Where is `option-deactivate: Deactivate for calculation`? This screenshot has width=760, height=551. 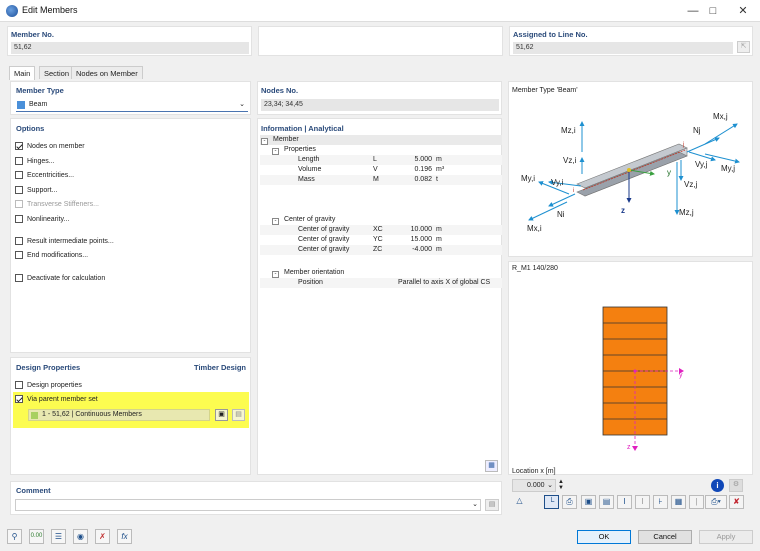 option-deactivate: Deactivate for calculation is located at coordinates (60, 278).